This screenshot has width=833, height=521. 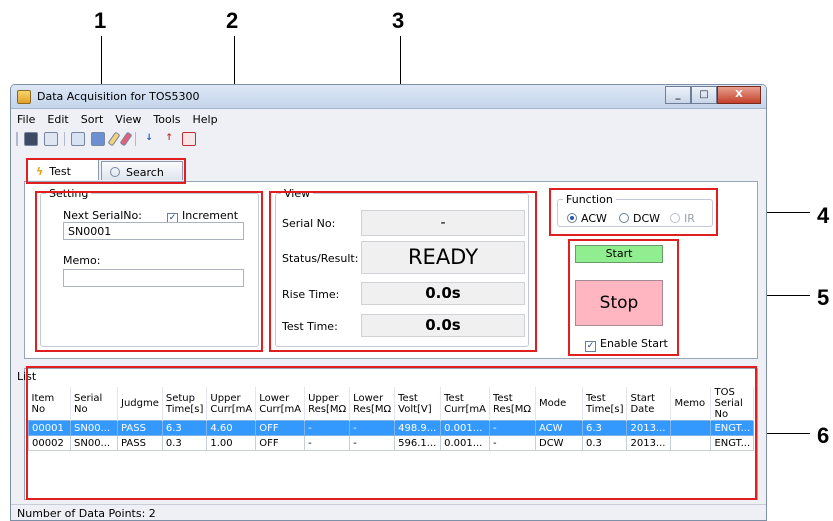 What do you see at coordinates (823, 215) in the screenshot?
I see `callout-4: 4` at bounding box center [823, 215].